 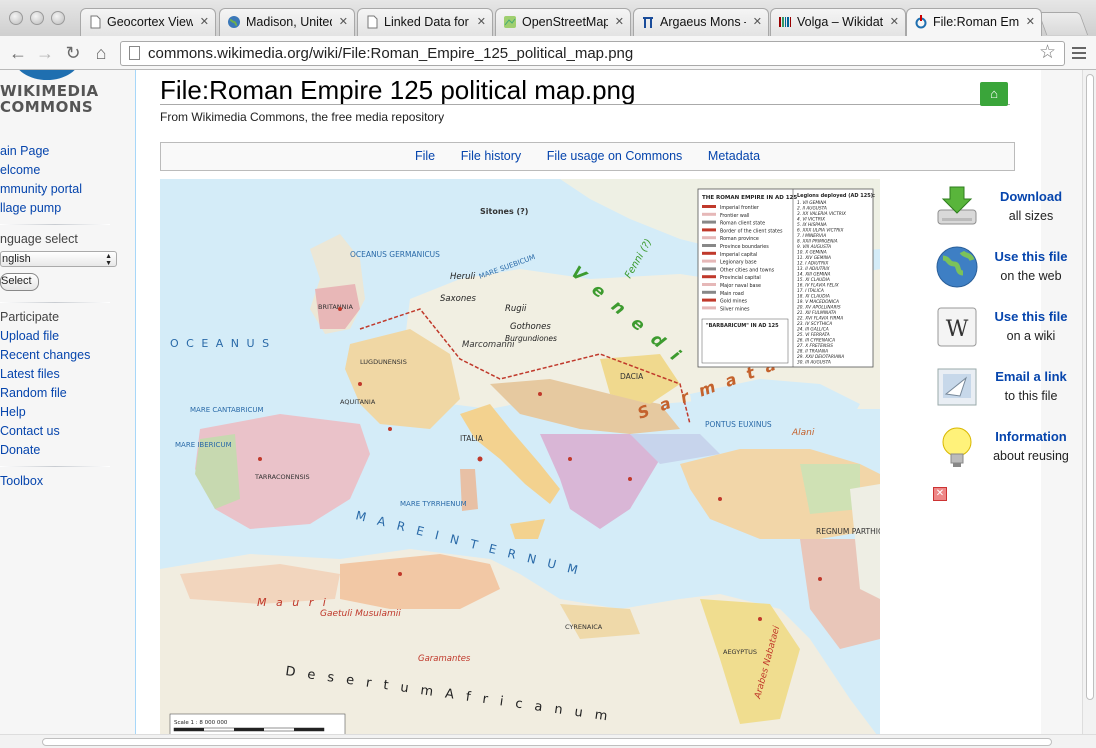 I want to click on window-minimize-button, so click(x=37, y=18).